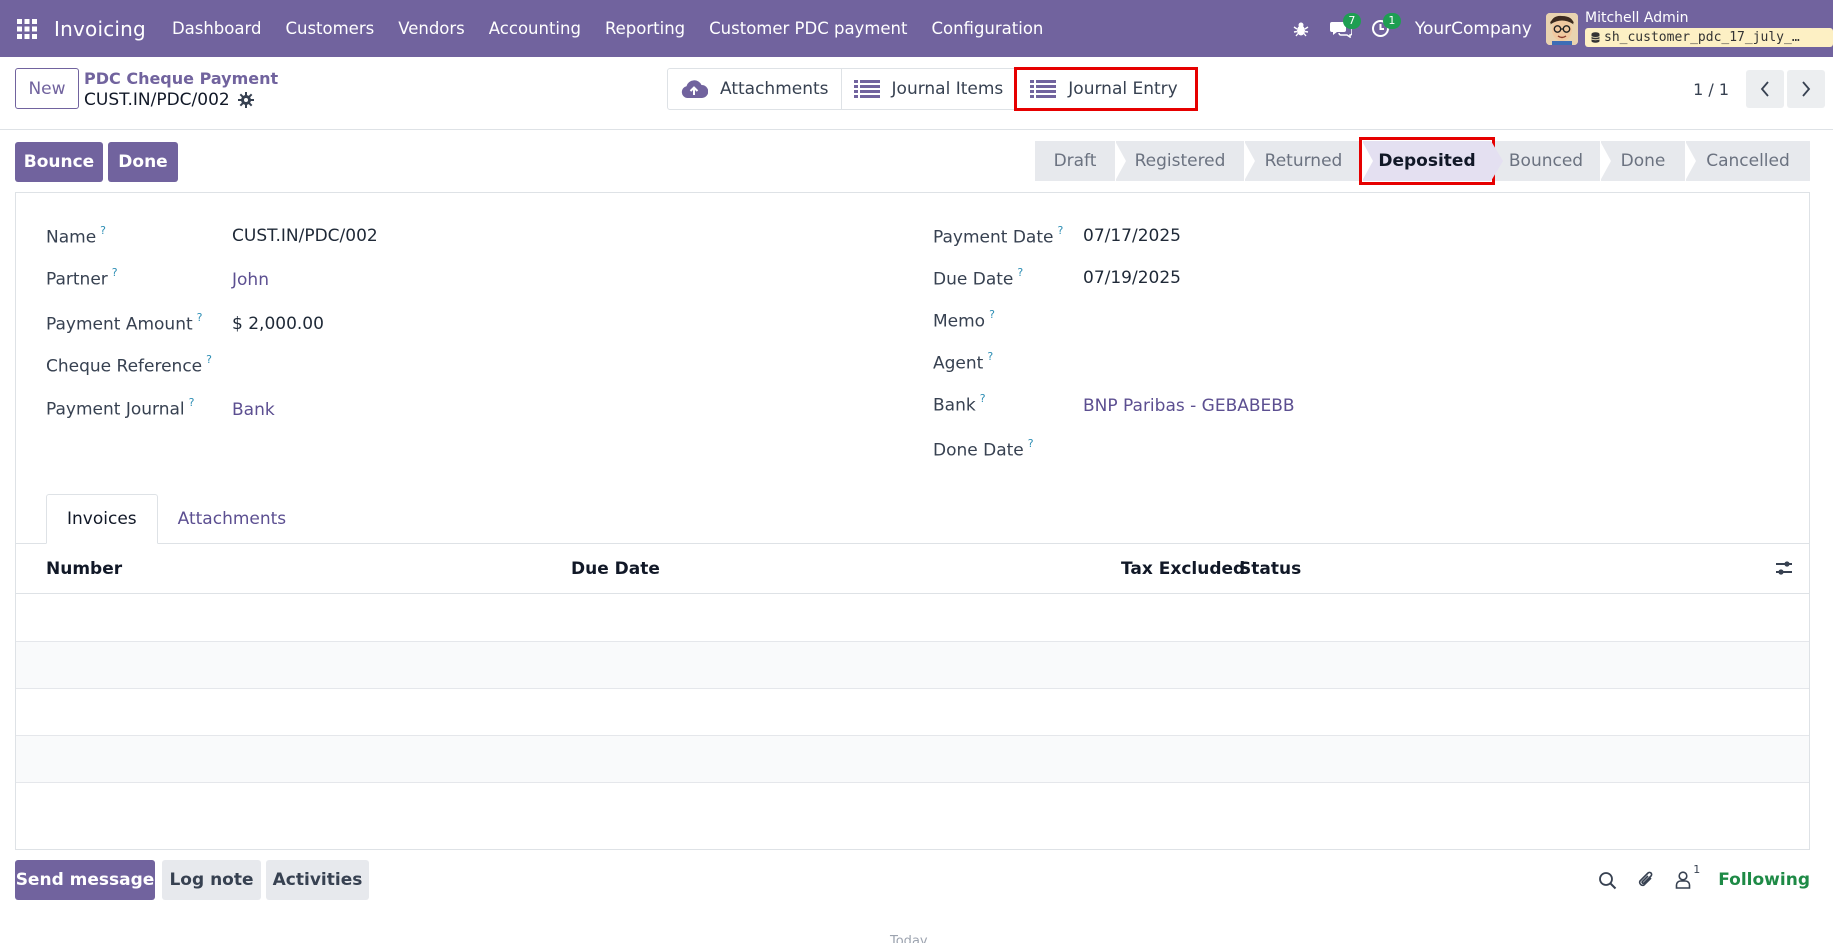 The image size is (1833, 943). I want to click on tab-invoices: Invoices, so click(102, 519).